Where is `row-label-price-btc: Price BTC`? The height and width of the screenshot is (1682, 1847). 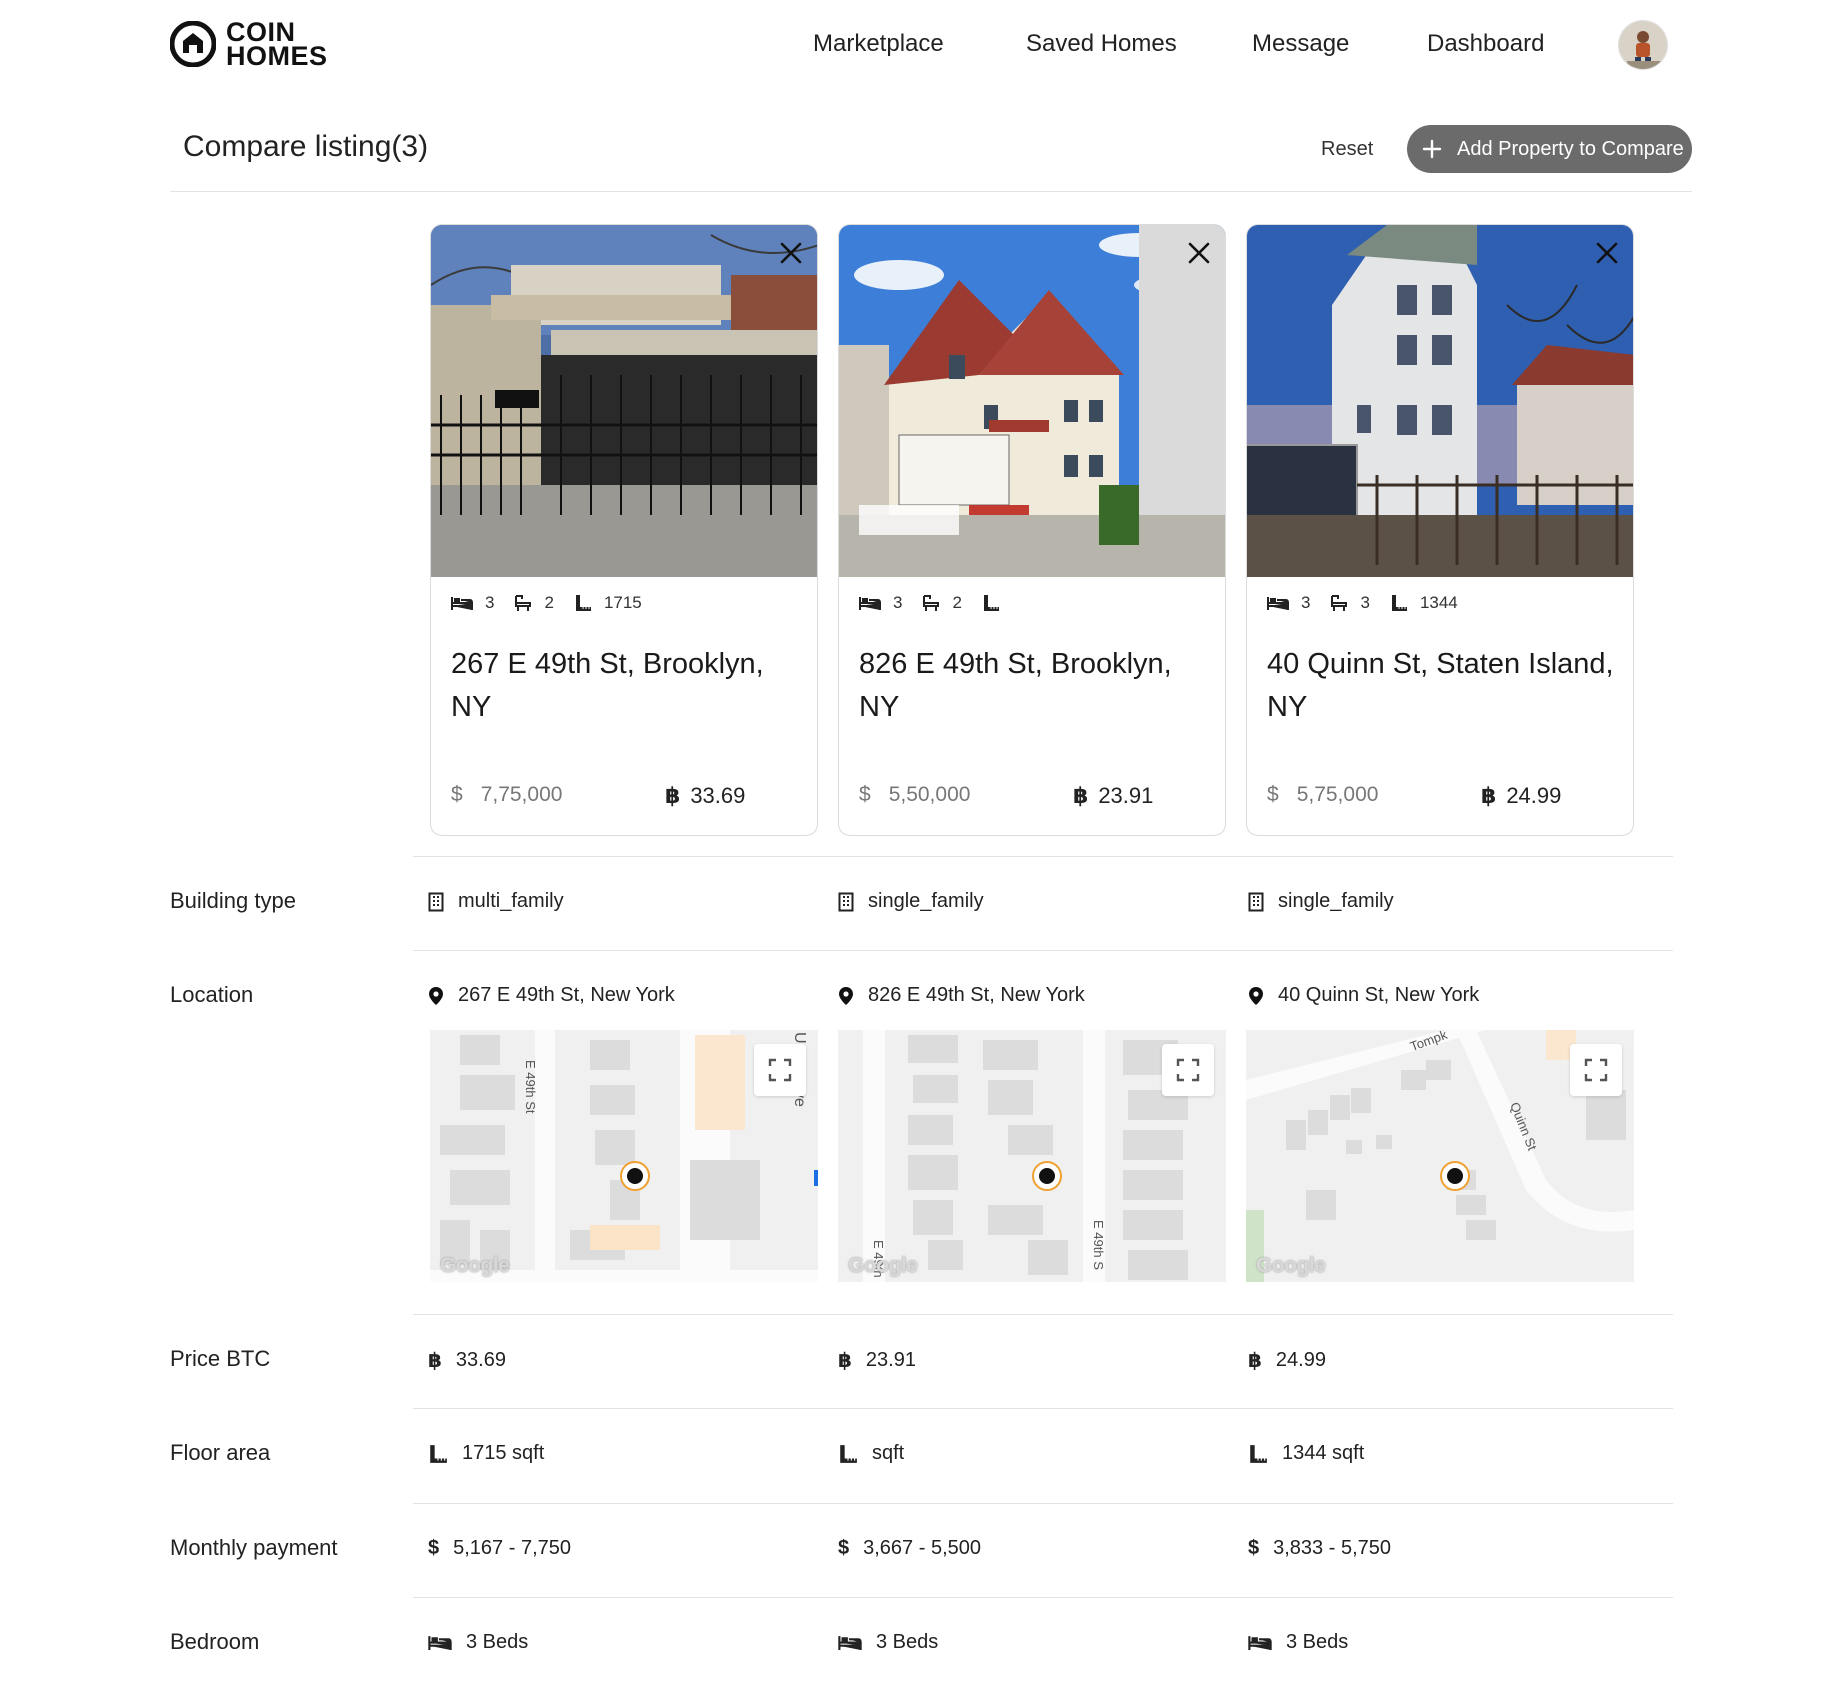 row-label-price-btc: Price BTC is located at coordinates (220, 1358).